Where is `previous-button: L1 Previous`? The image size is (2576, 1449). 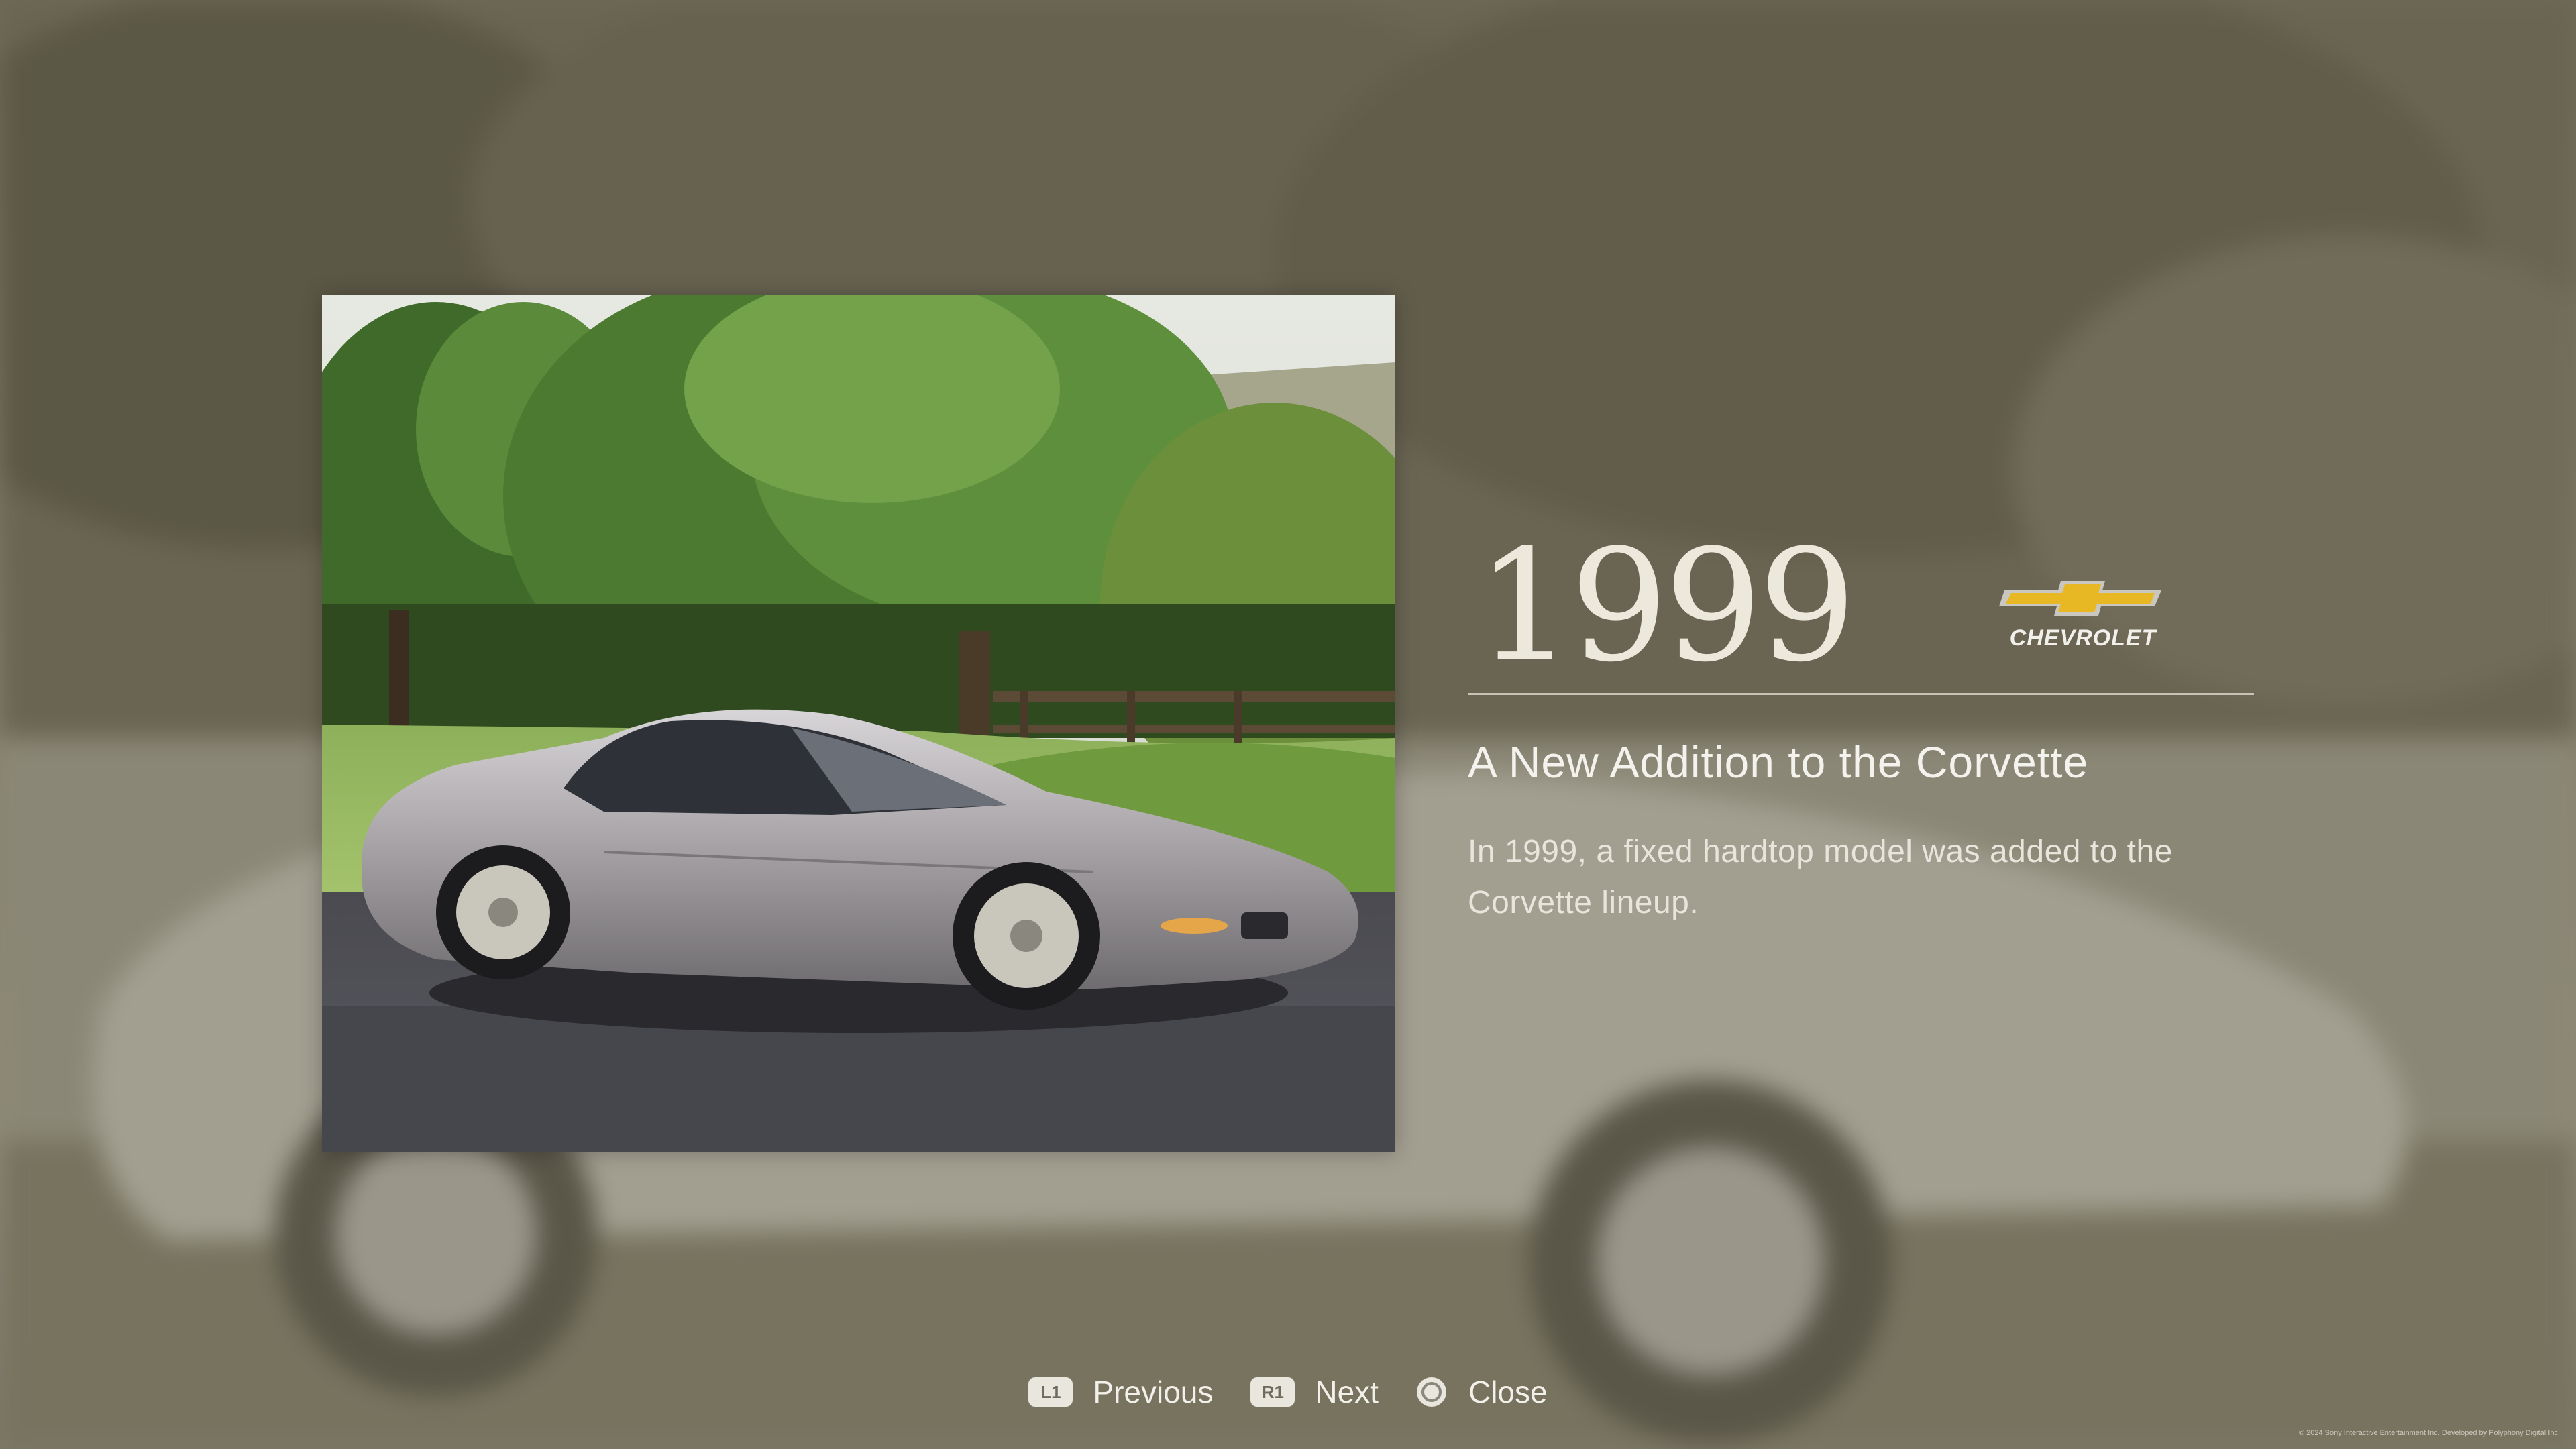
previous-button: L1 Previous is located at coordinates (1120, 1392).